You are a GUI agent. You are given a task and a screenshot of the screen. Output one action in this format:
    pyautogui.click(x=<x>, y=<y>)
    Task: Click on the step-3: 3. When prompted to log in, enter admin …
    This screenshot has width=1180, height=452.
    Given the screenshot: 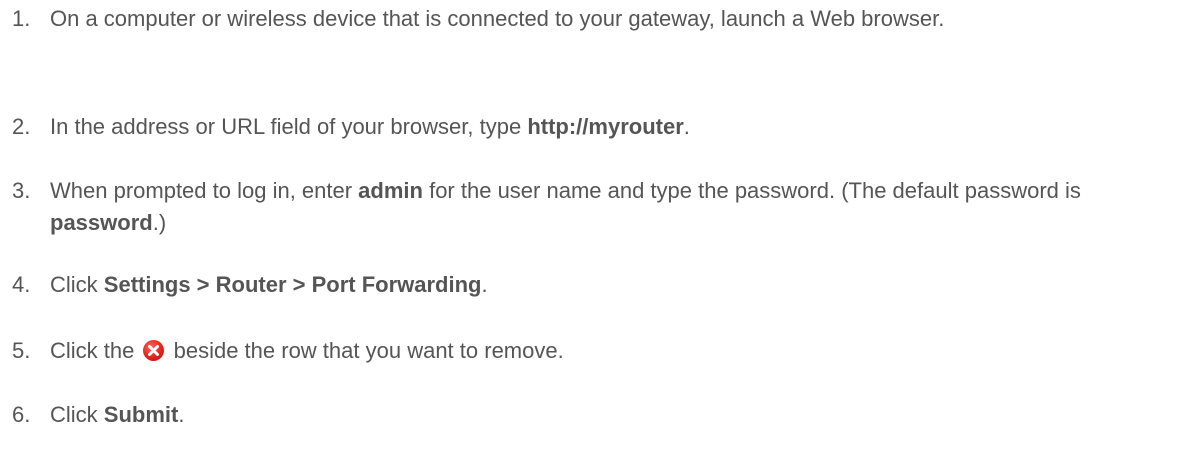 What is the action you would take?
    pyautogui.click(x=577, y=207)
    